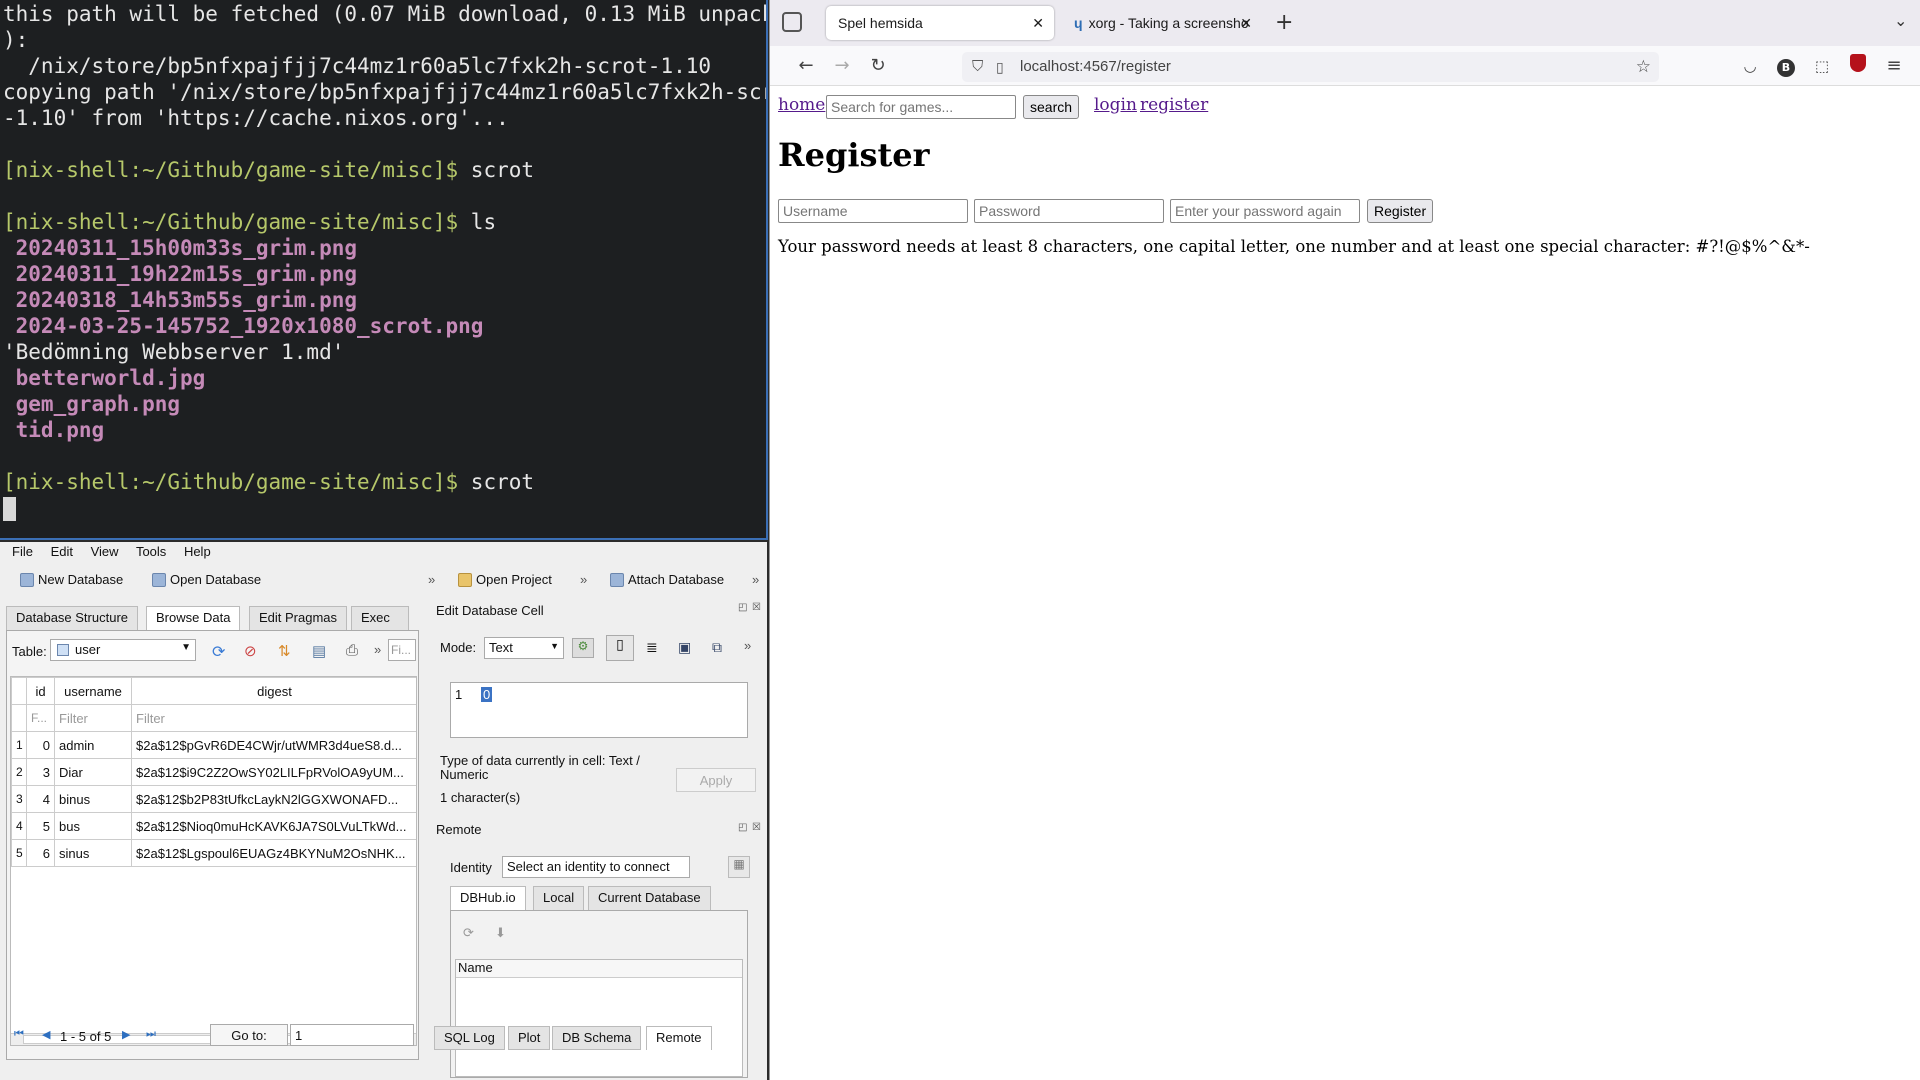 This screenshot has width=1920, height=1080. Describe the element at coordinates (206, 579) in the screenshot. I see `open-database-button: Open Database` at that location.